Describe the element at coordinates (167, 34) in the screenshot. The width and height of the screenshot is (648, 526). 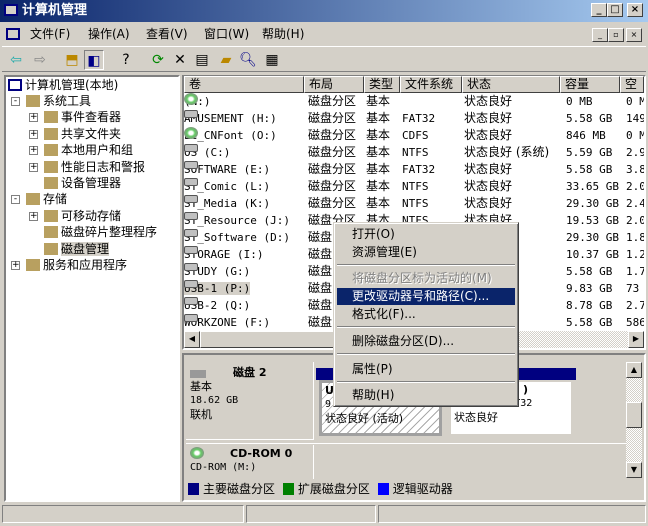
I see `menu-view: 查看(V)` at that location.